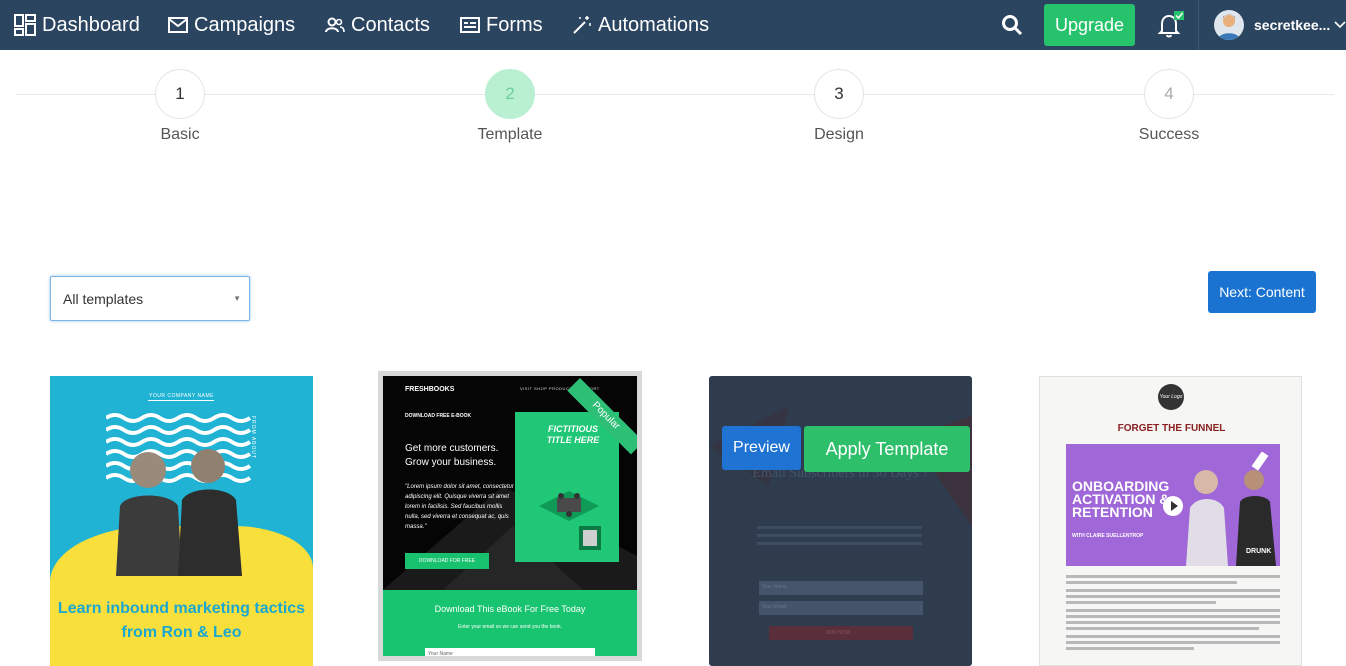  What do you see at coordinates (1340, 25) in the screenshot?
I see `chevron-down-icon` at bounding box center [1340, 25].